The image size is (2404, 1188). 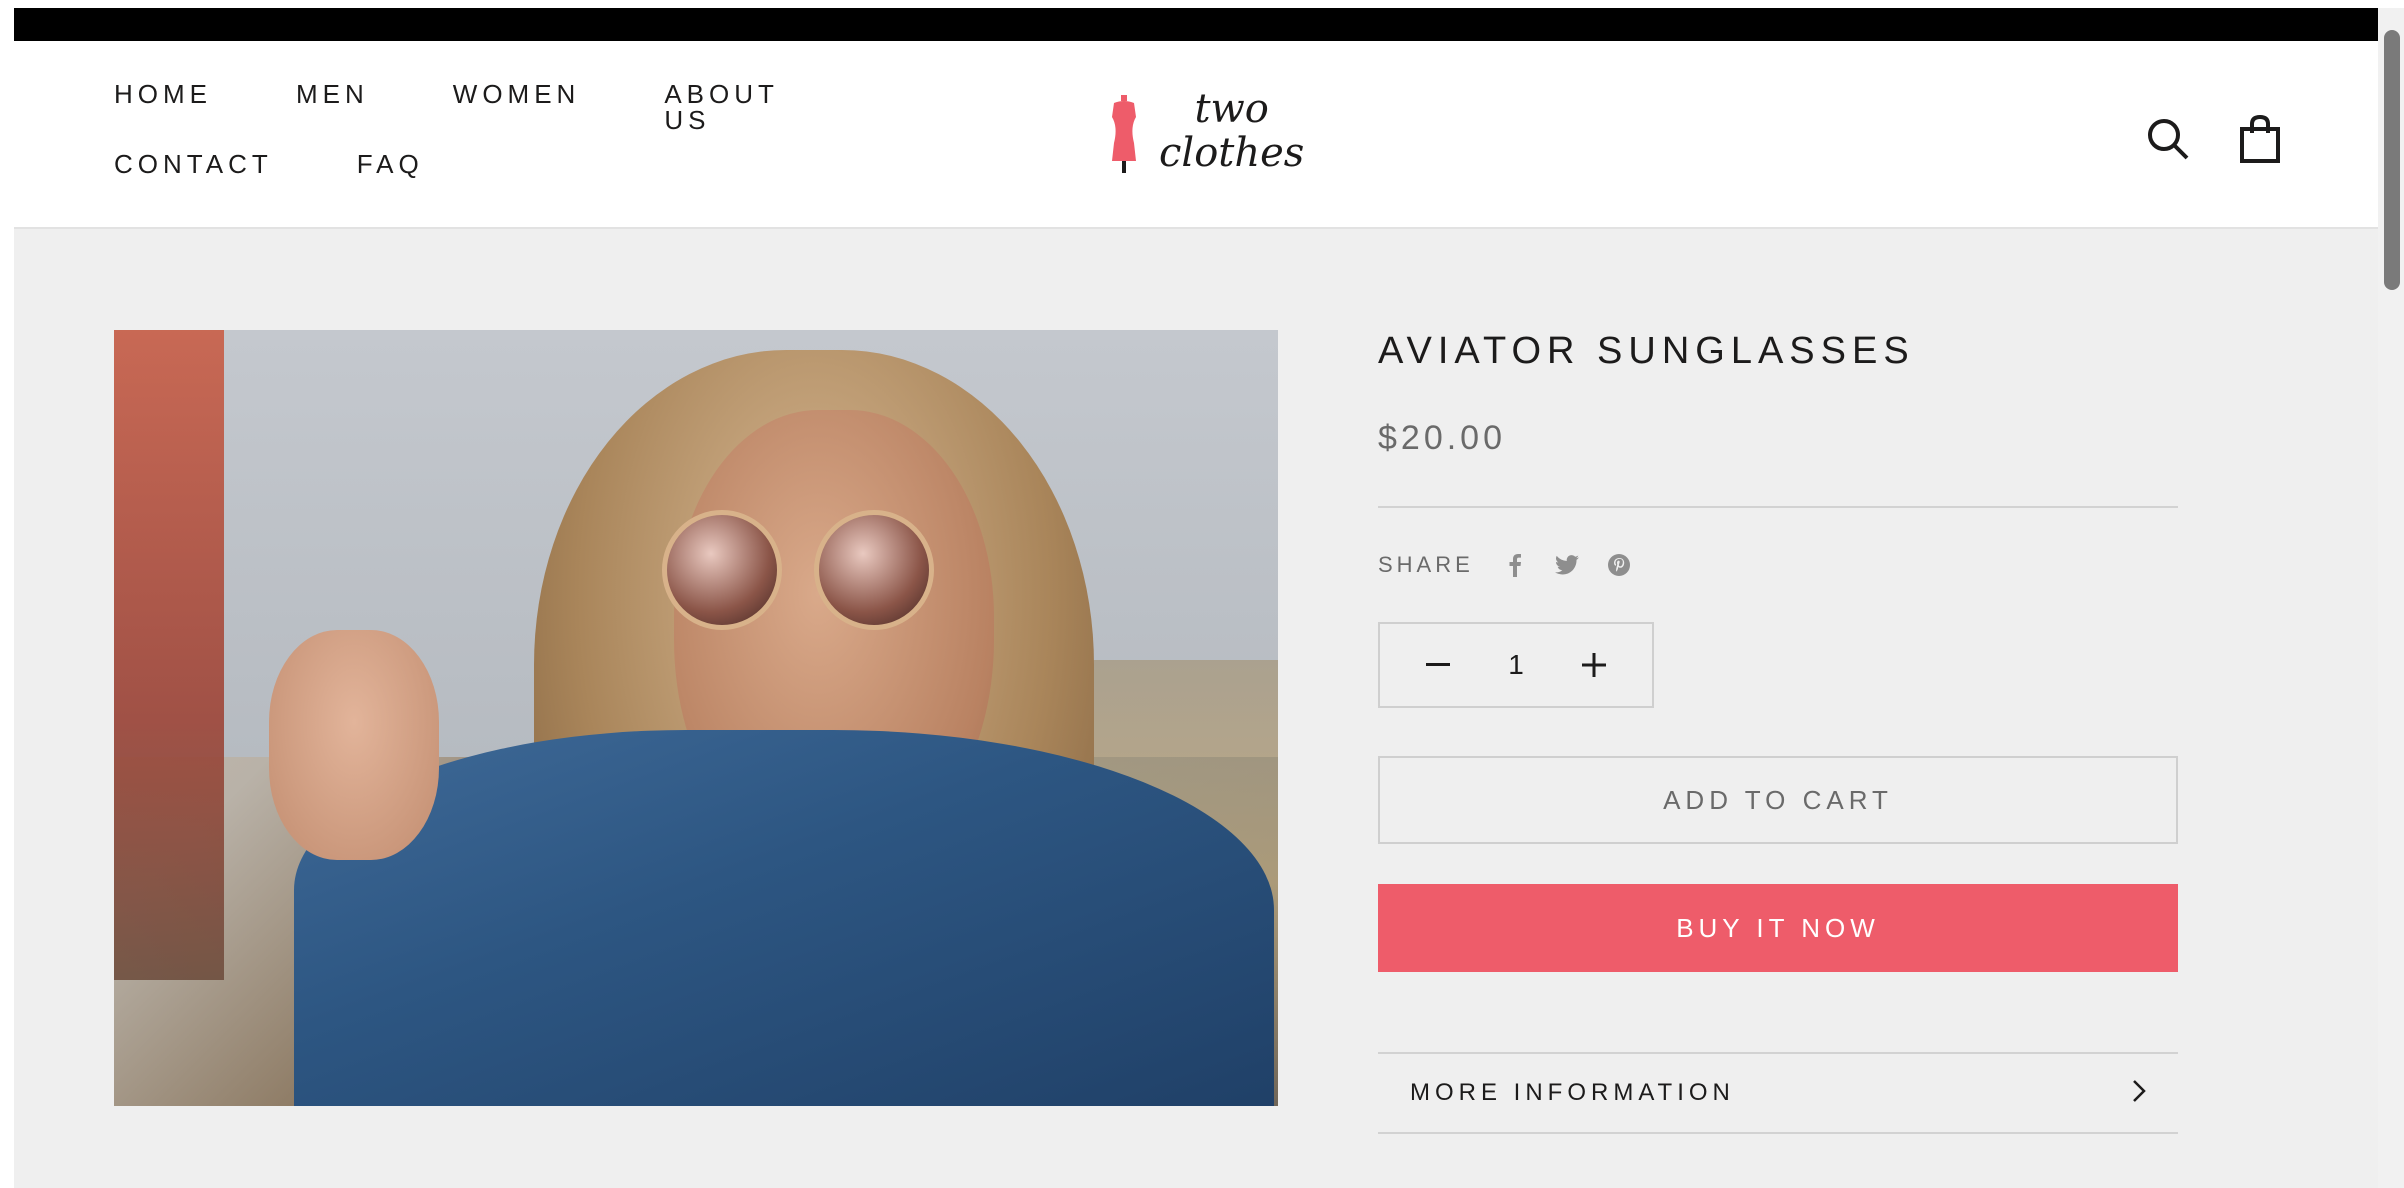 What do you see at coordinates (1778, 928) in the screenshot?
I see `buy-it-now-button: BUY IT NOW` at bounding box center [1778, 928].